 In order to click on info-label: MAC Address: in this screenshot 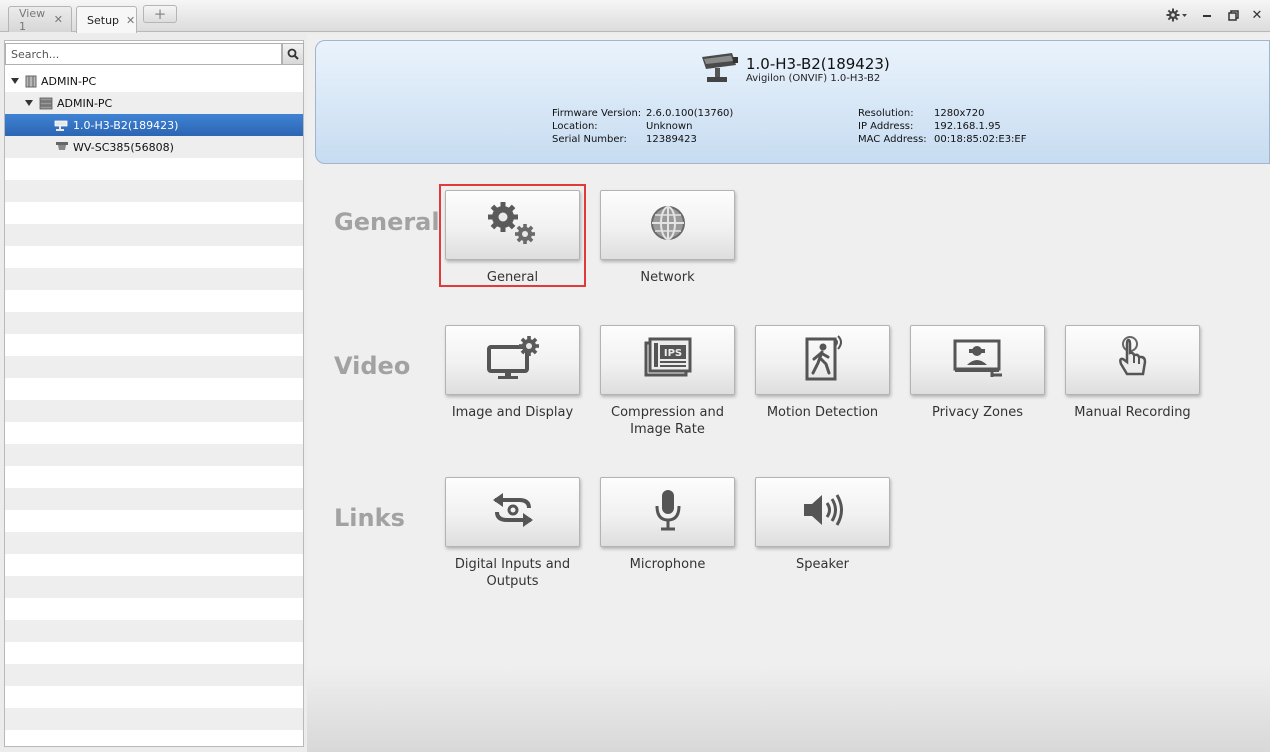, I will do `click(892, 139)`.